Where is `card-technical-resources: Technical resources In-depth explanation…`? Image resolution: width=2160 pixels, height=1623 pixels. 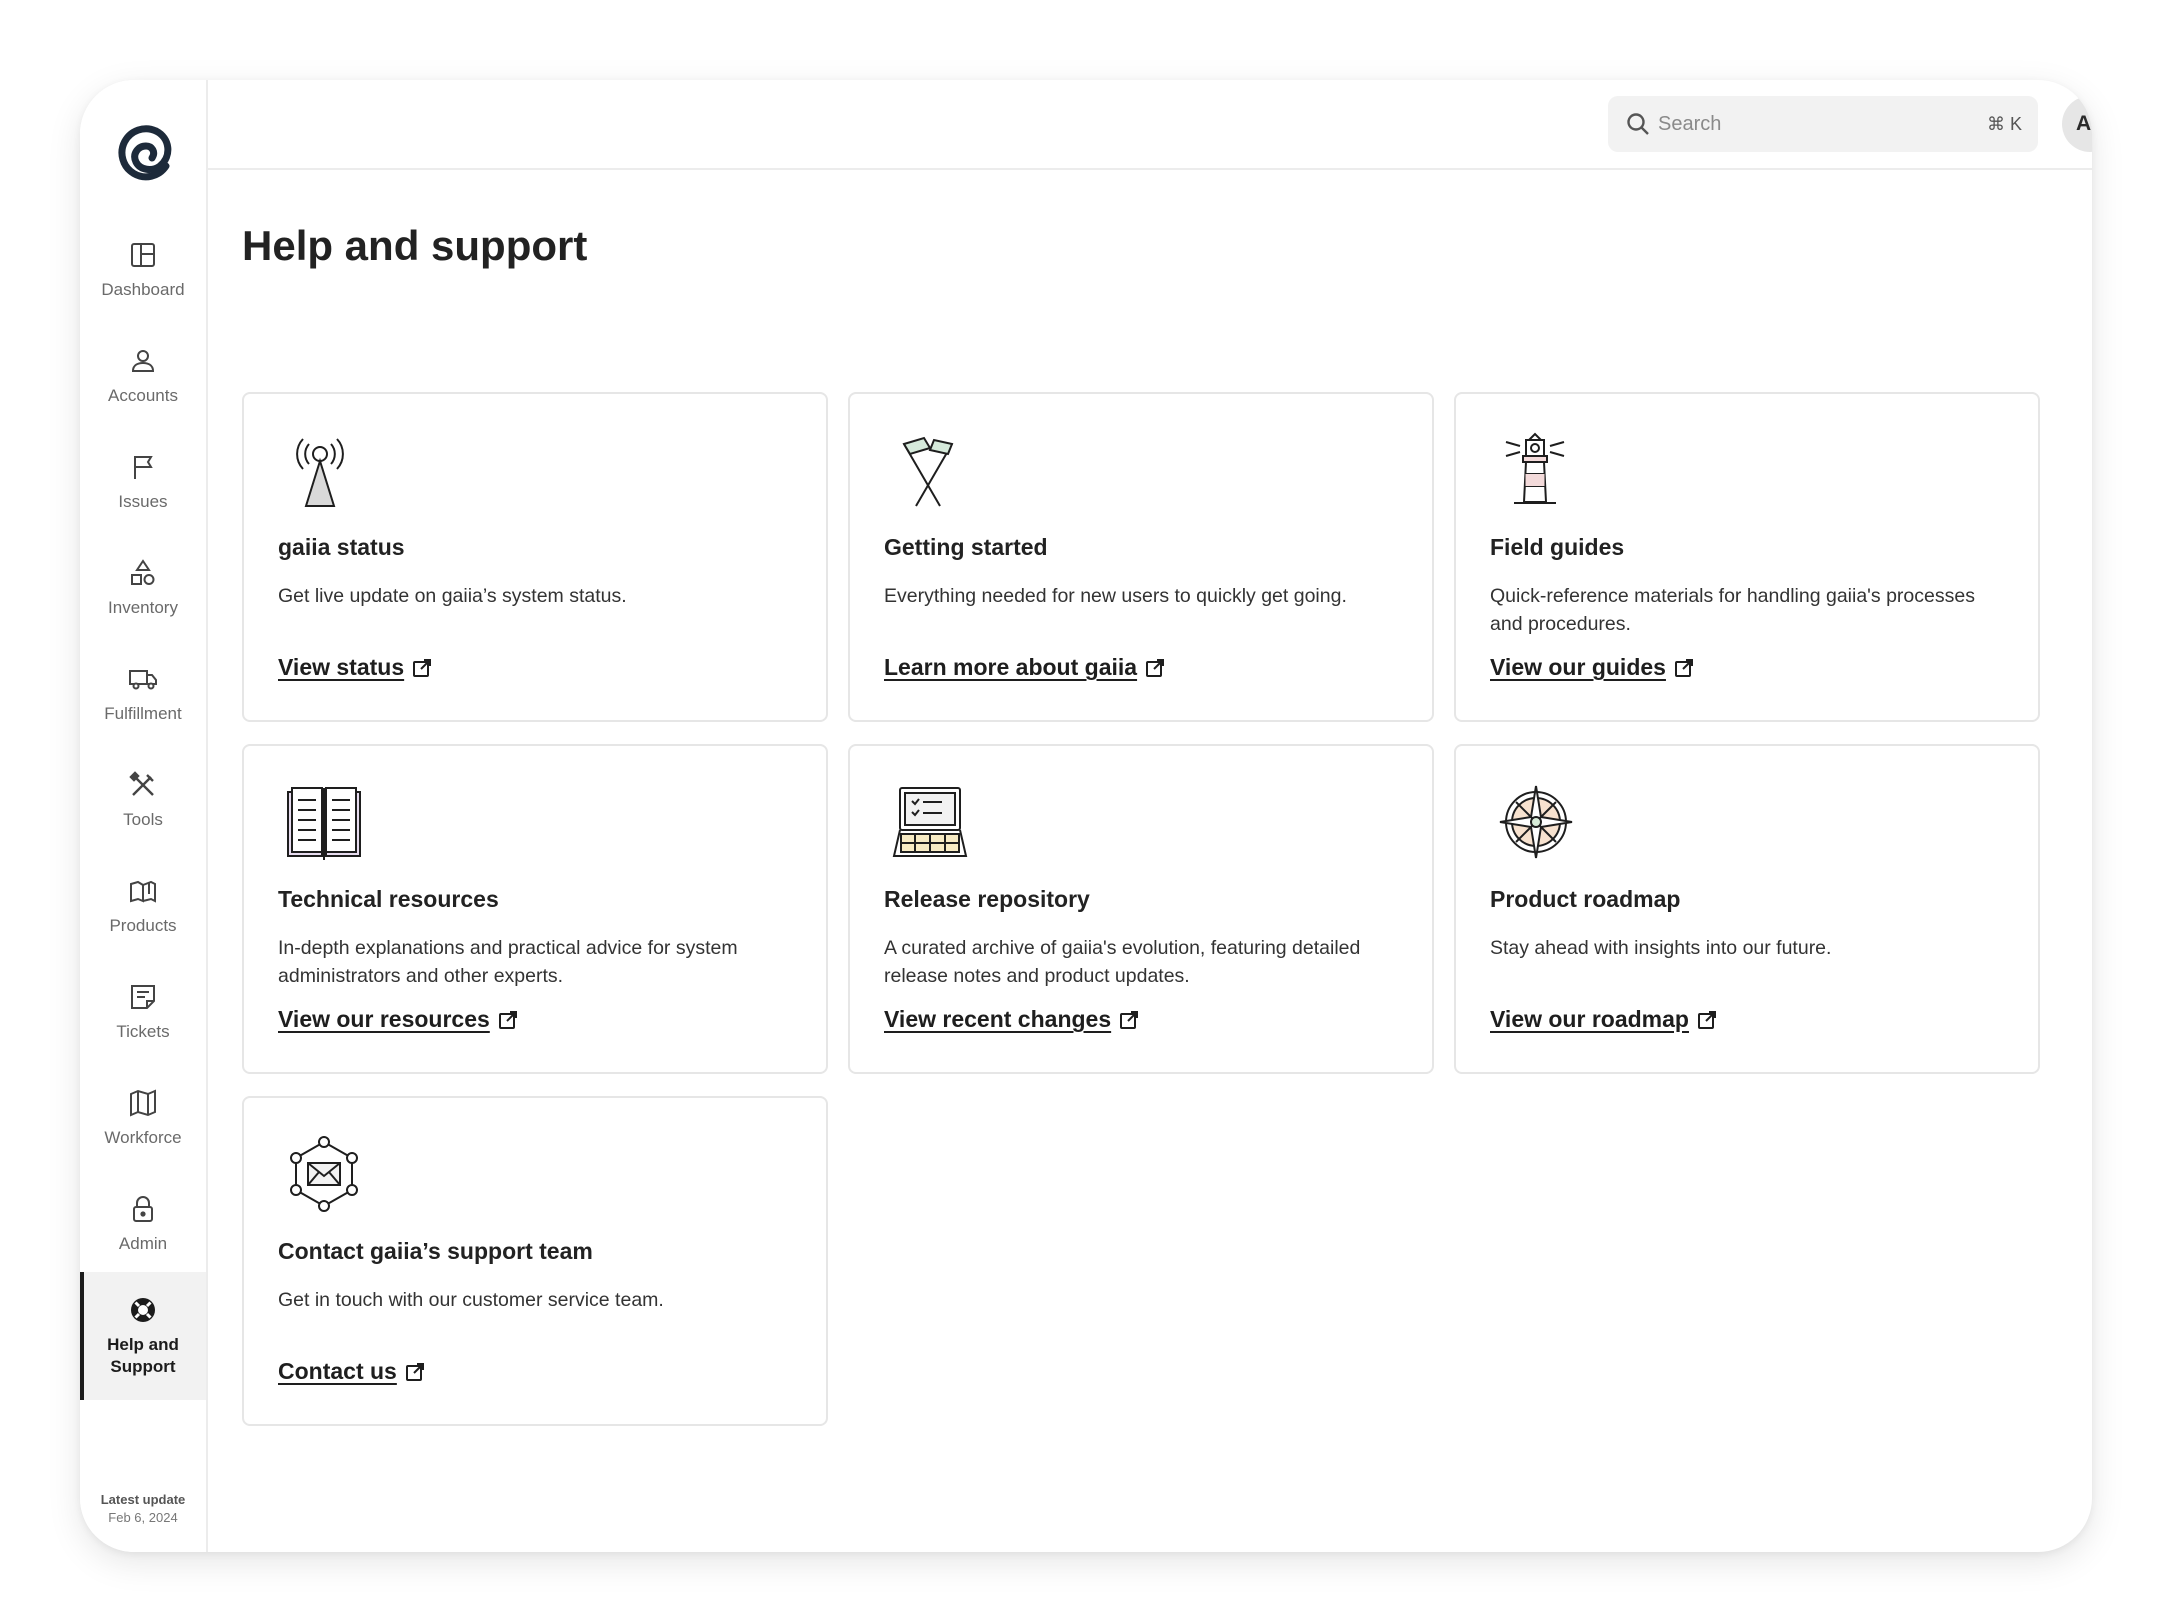 card-technical-resources: Technical resources In-depth explanation… is located at coordinates (535, 909).